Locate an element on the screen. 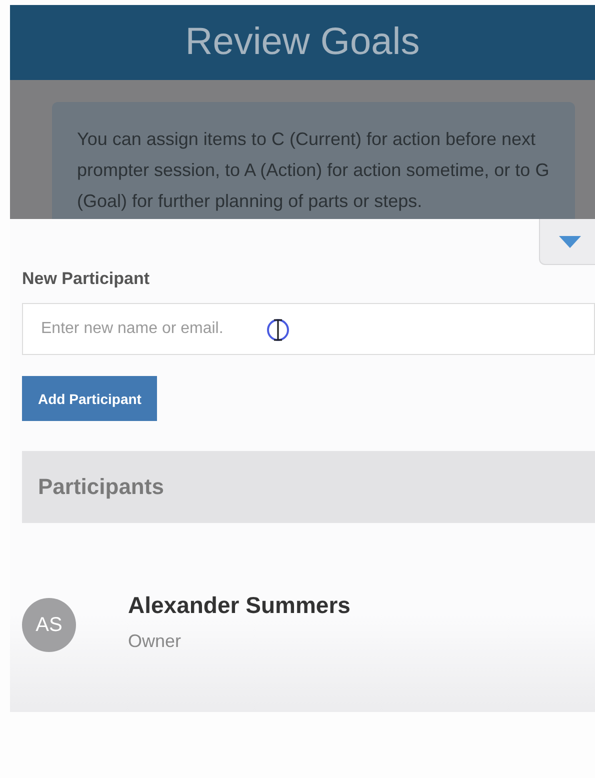 This screenshot has height=778, width=595. field-label: New Participant is located at coordinates (86, 279).